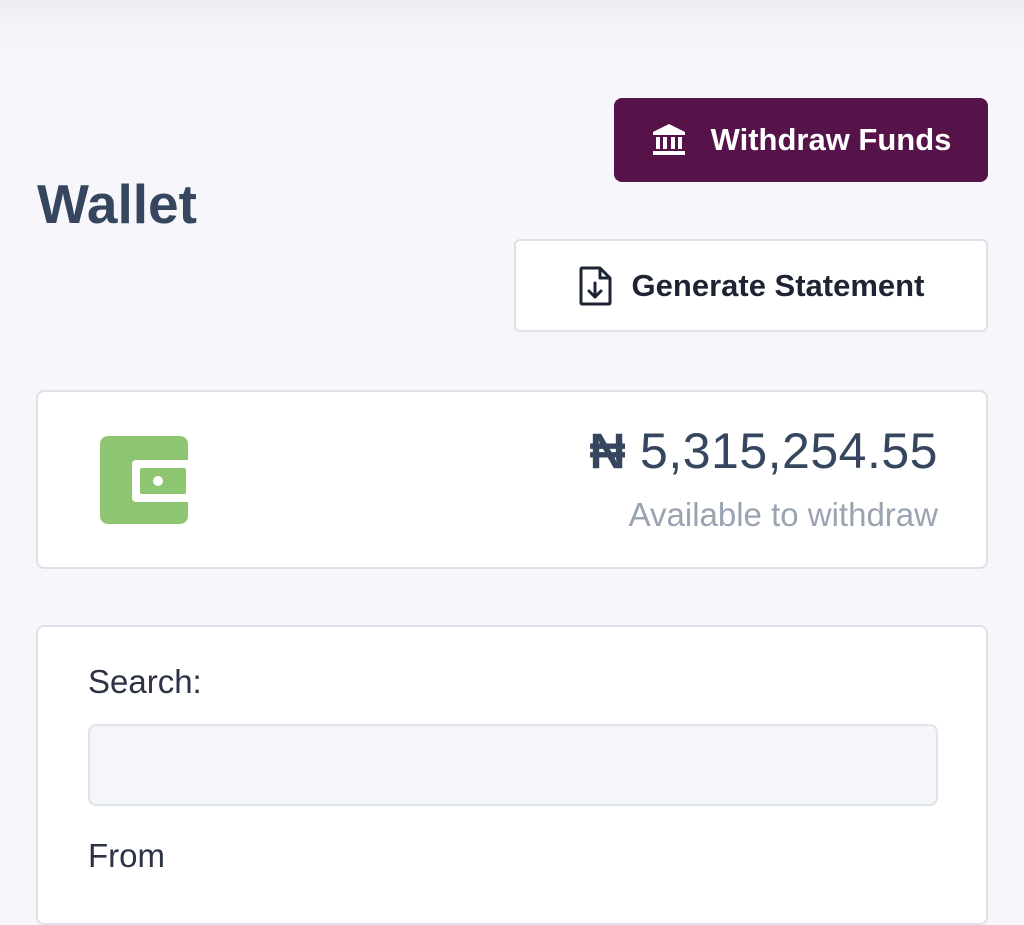 The image size is (1024, 925). I want to click on wallet-icon, so click(147, 481).